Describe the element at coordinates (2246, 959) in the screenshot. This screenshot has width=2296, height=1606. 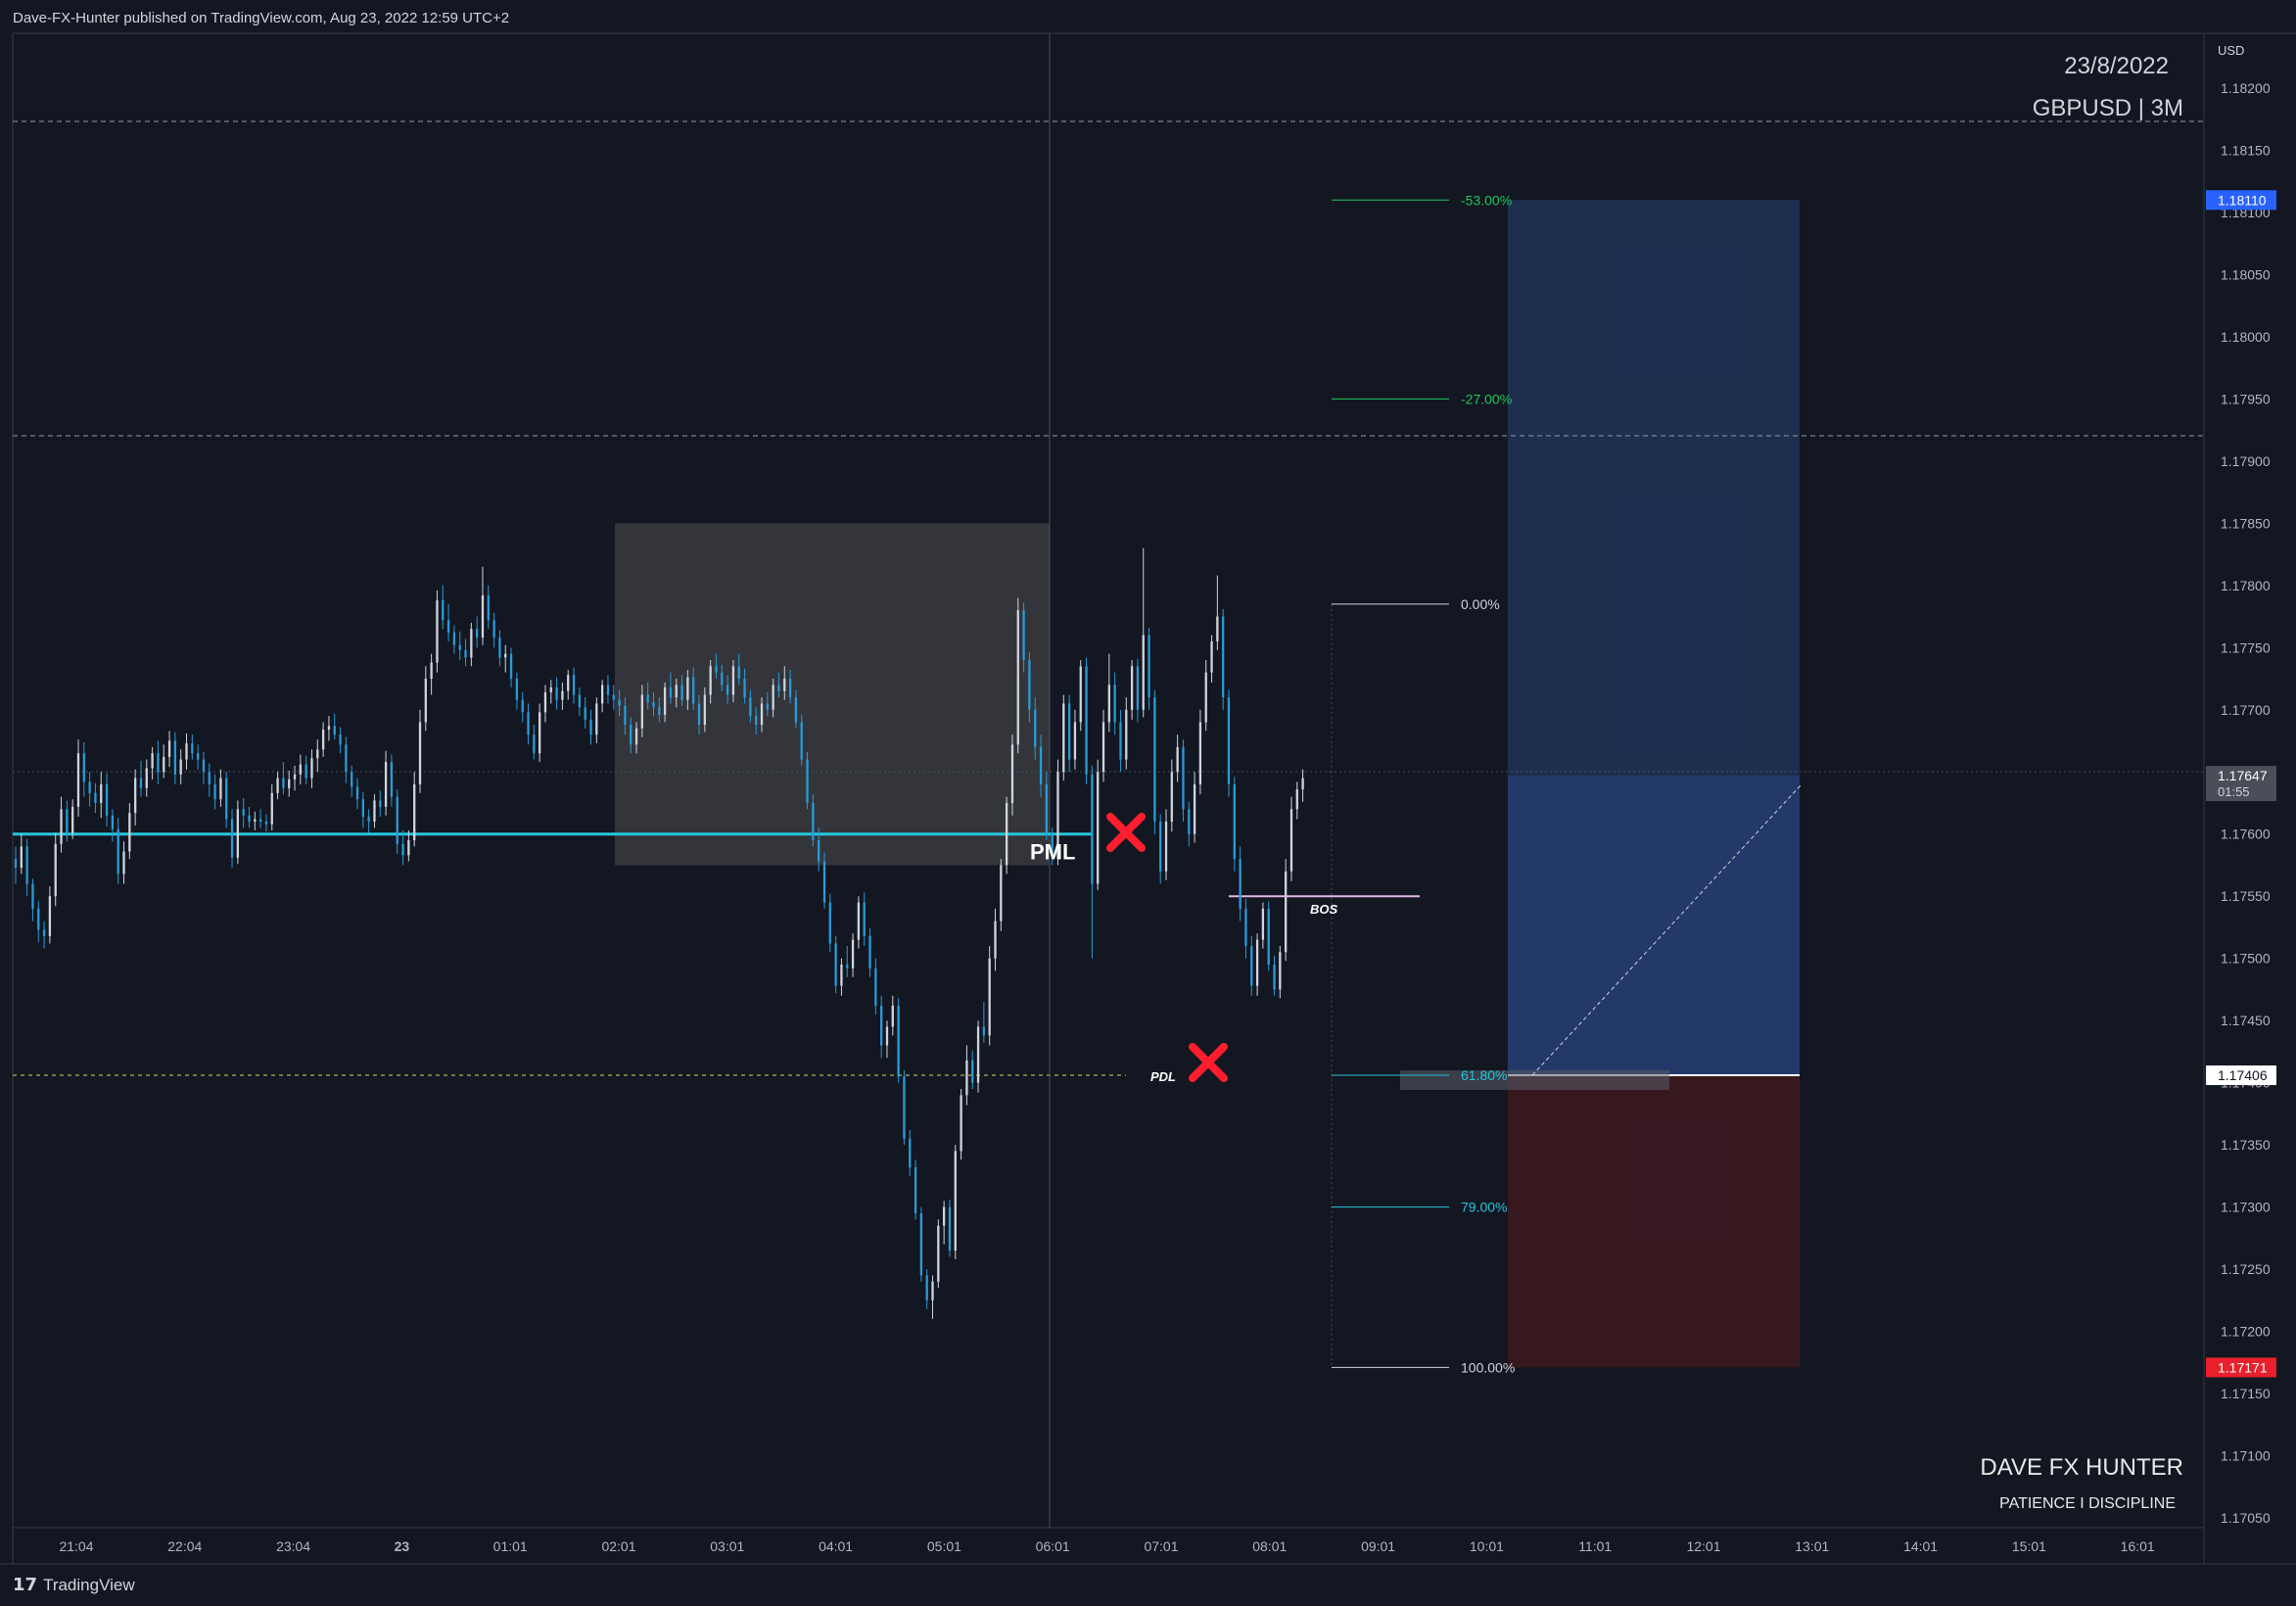
I see `price-tick: 1.17500` at that location.